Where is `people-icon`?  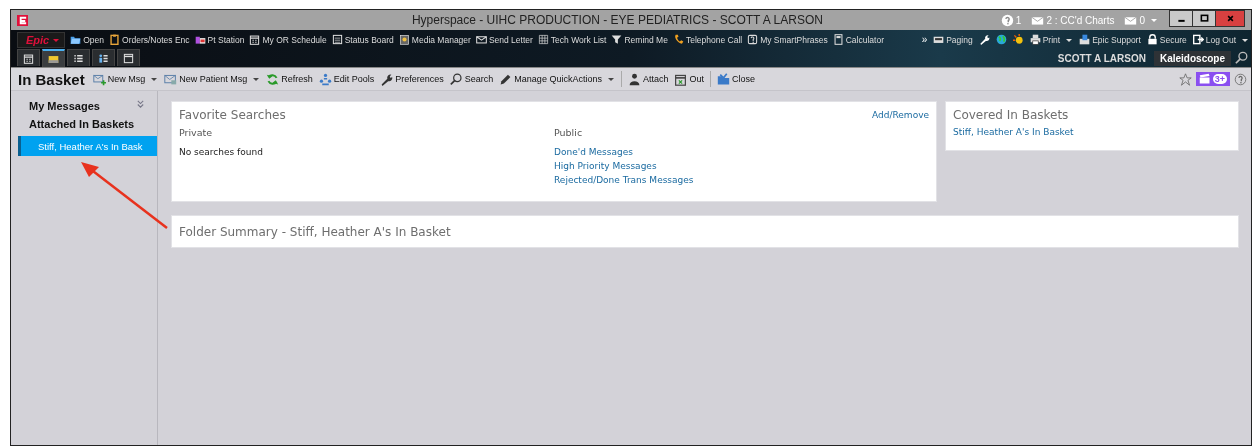 people-icon is located at coordinates (325, 79).